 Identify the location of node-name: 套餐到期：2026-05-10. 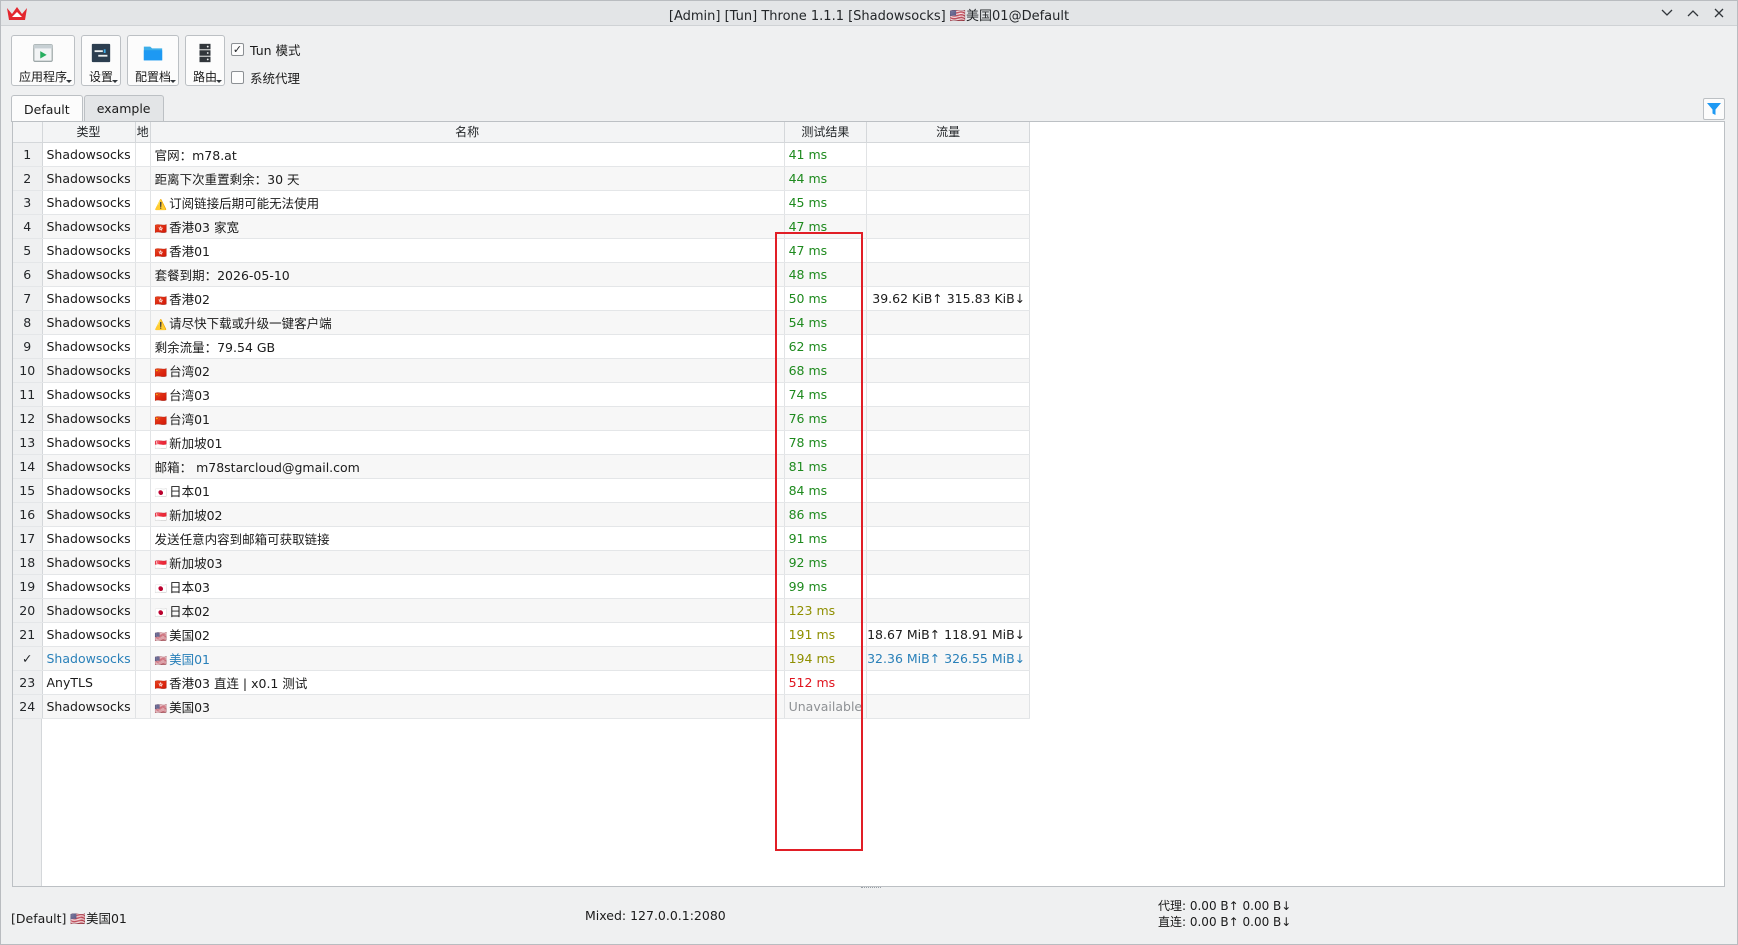
(222, 275).